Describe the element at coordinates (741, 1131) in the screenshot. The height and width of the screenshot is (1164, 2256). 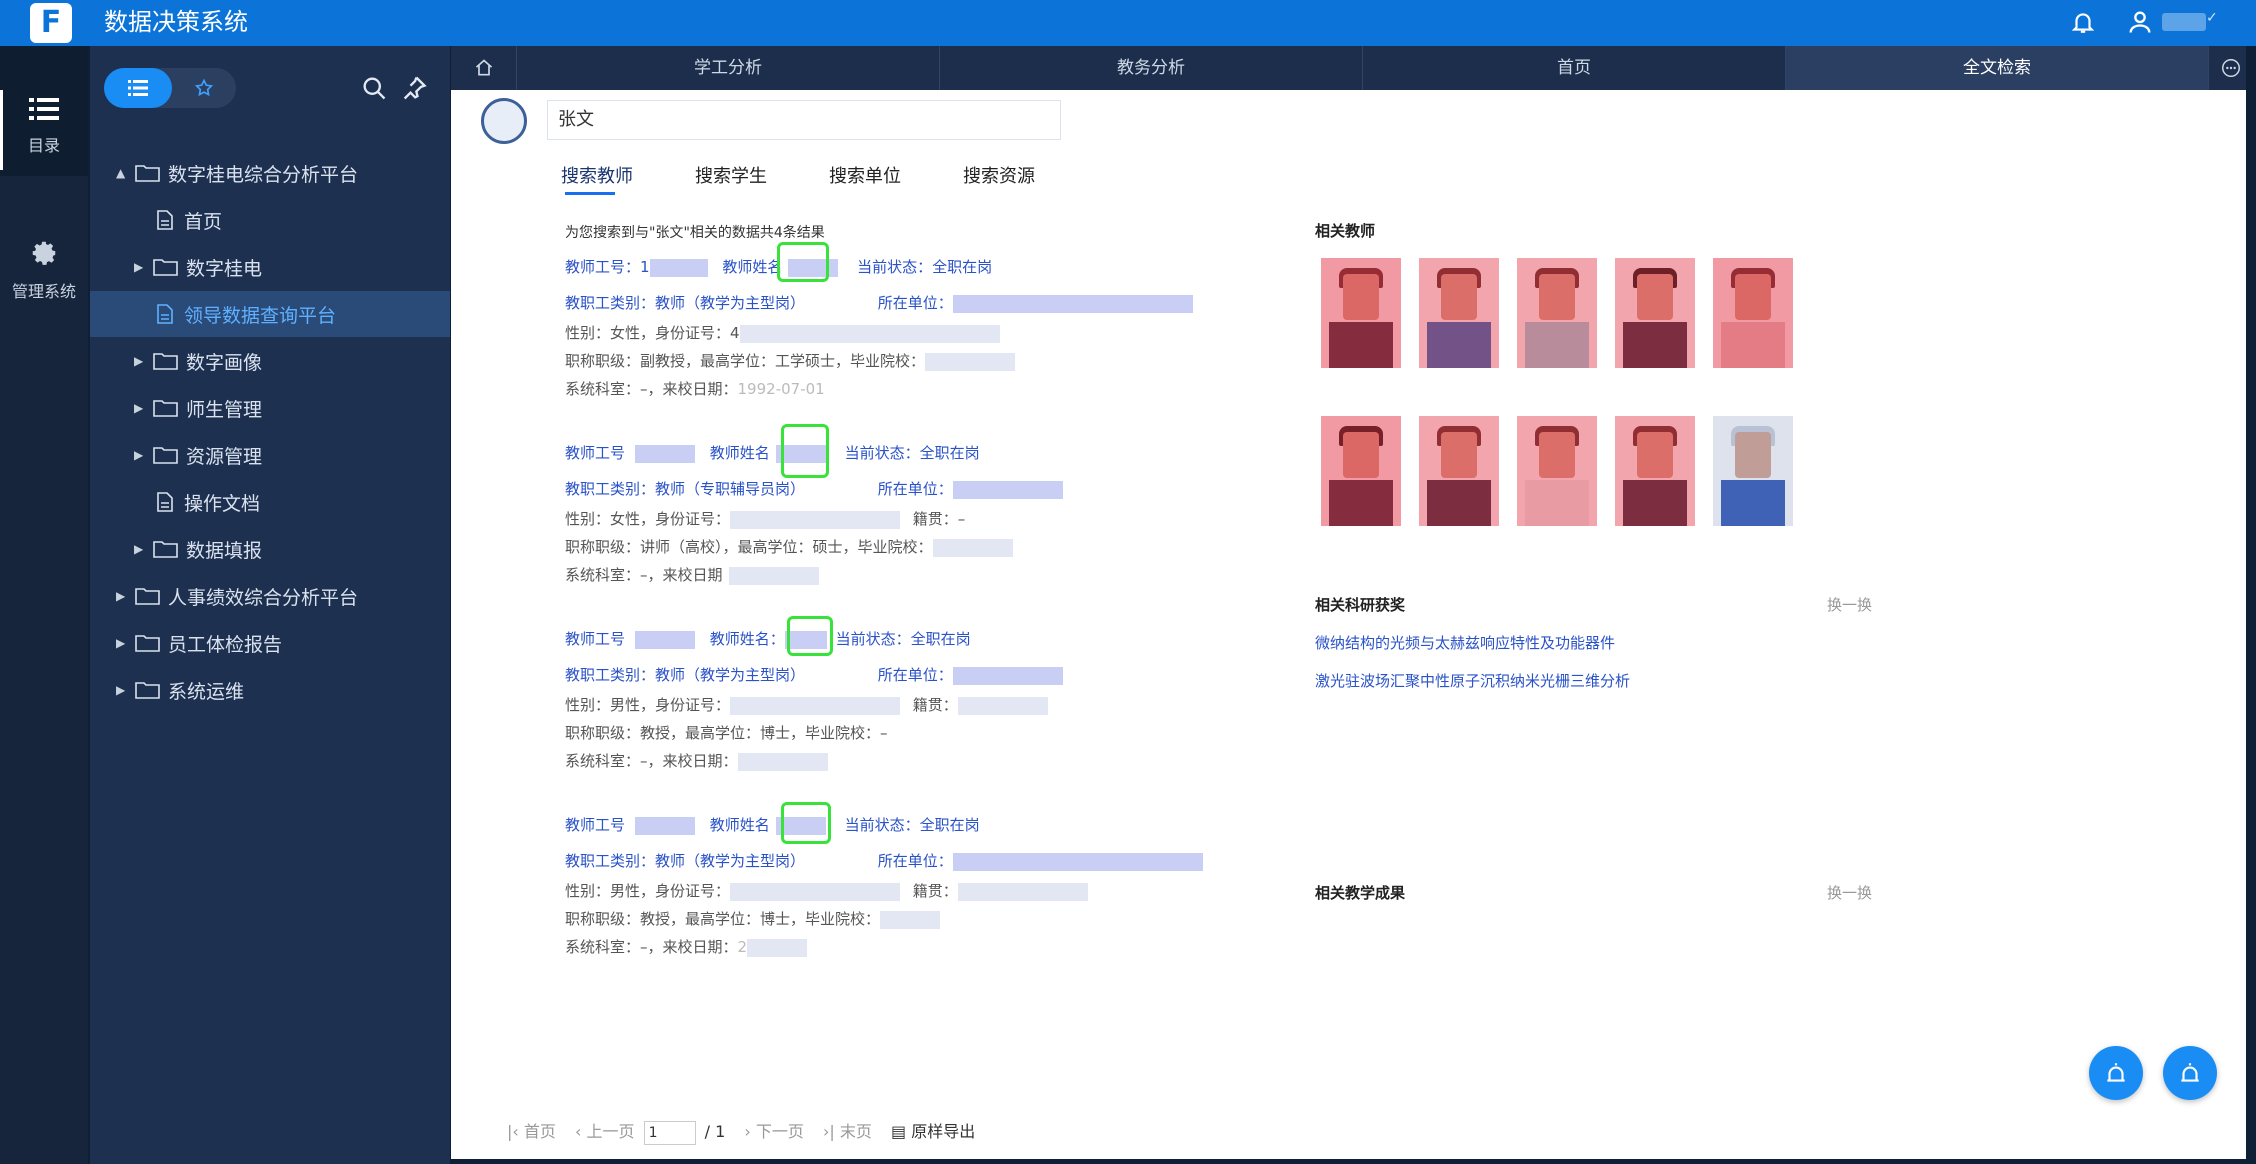
I see `pagination: |‹ 首页 ‹ 上一页 1 / 1 › 下一页 ›| 末页 ▤ 原样导出` at that location.